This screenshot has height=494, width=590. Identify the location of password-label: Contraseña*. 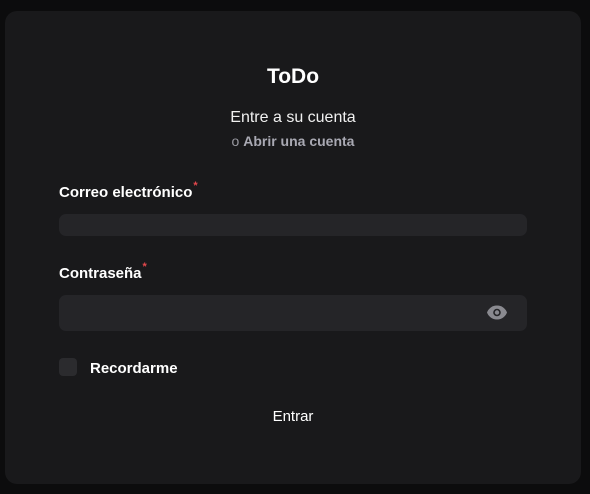
(103, 271).